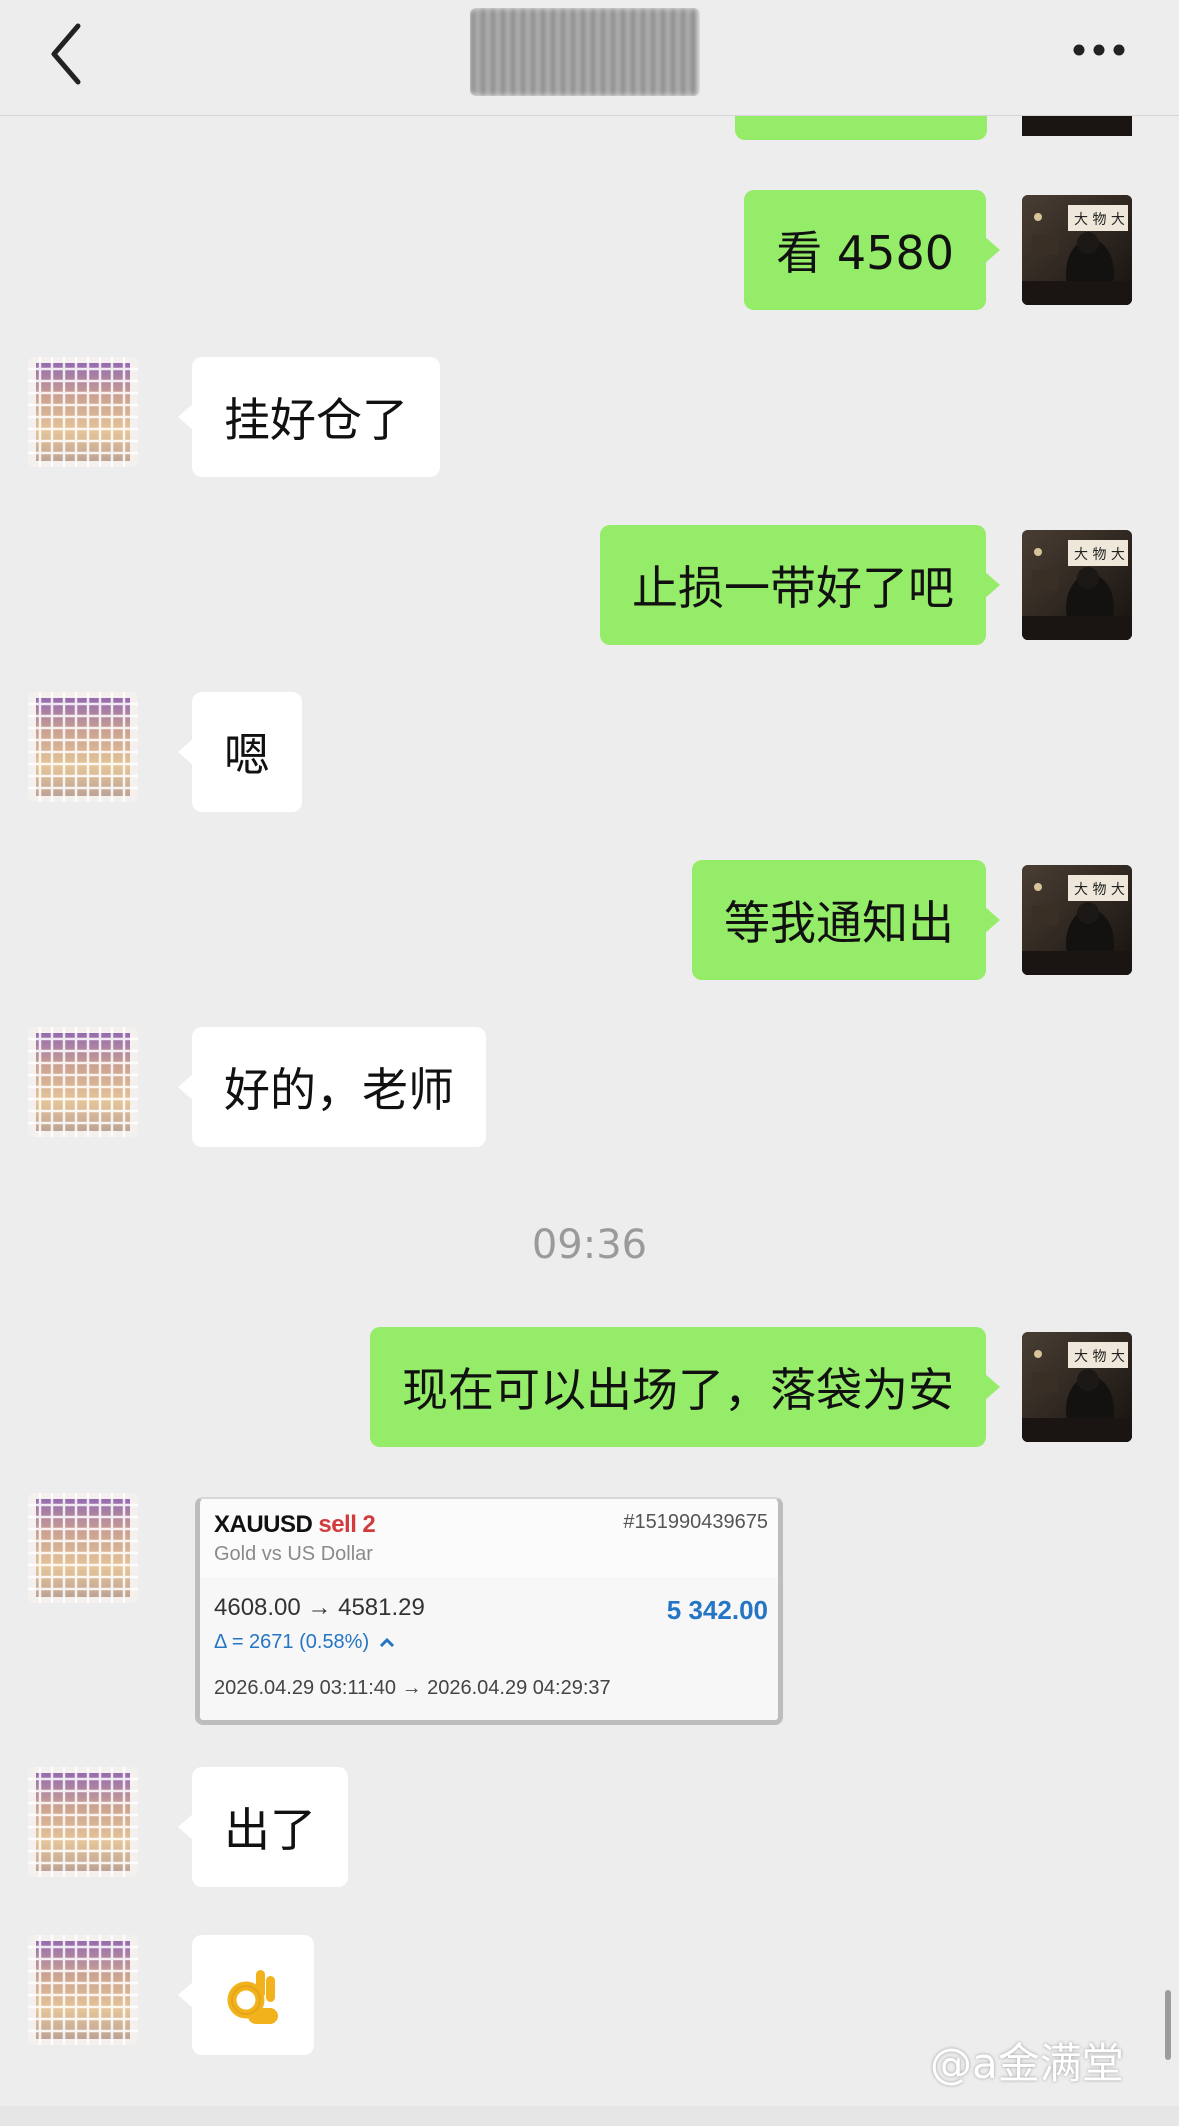  What do you see at coordinates (319, 1607) in the screenshot?
I see `trade-prices: 4608.00 → 4581.29` at bounding box center [319, 1607].